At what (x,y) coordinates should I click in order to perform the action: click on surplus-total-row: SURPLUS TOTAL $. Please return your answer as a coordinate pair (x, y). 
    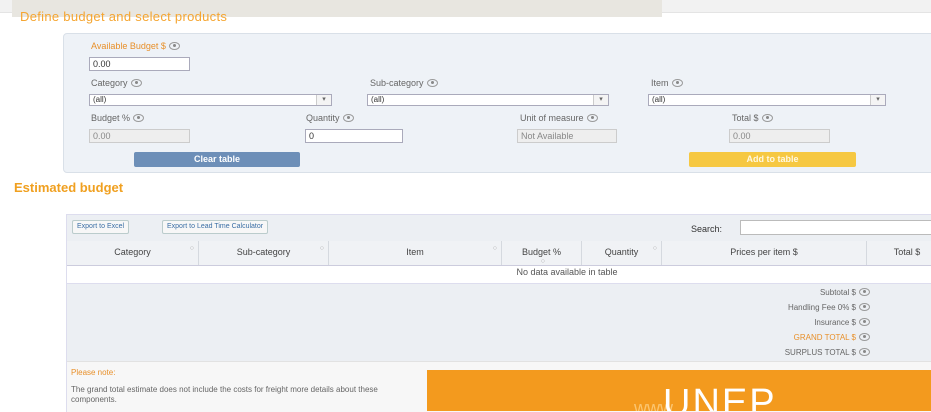
    Looking at the image, I should click on (827, 352).